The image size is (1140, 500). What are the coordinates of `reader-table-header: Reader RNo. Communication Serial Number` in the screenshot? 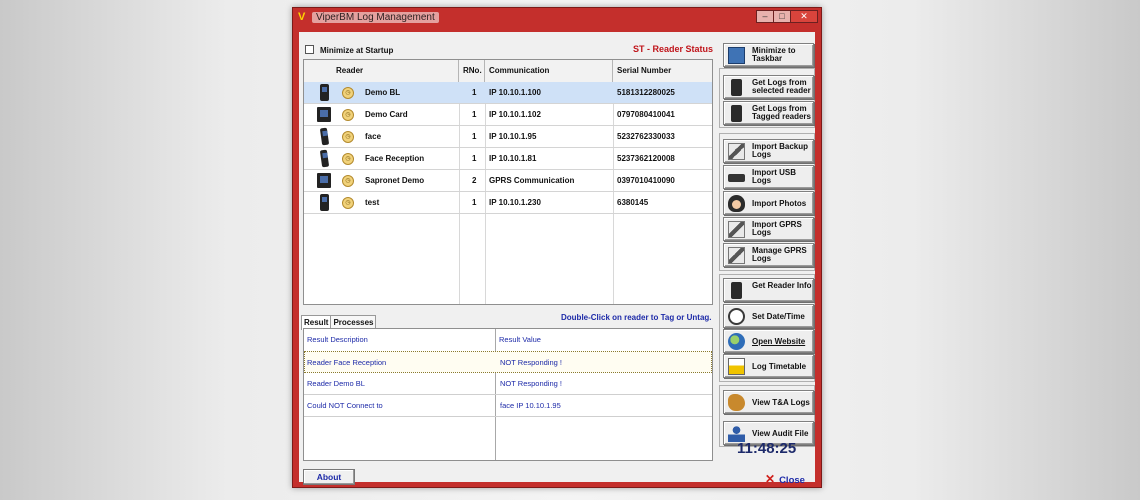 It's located at (508, 71).